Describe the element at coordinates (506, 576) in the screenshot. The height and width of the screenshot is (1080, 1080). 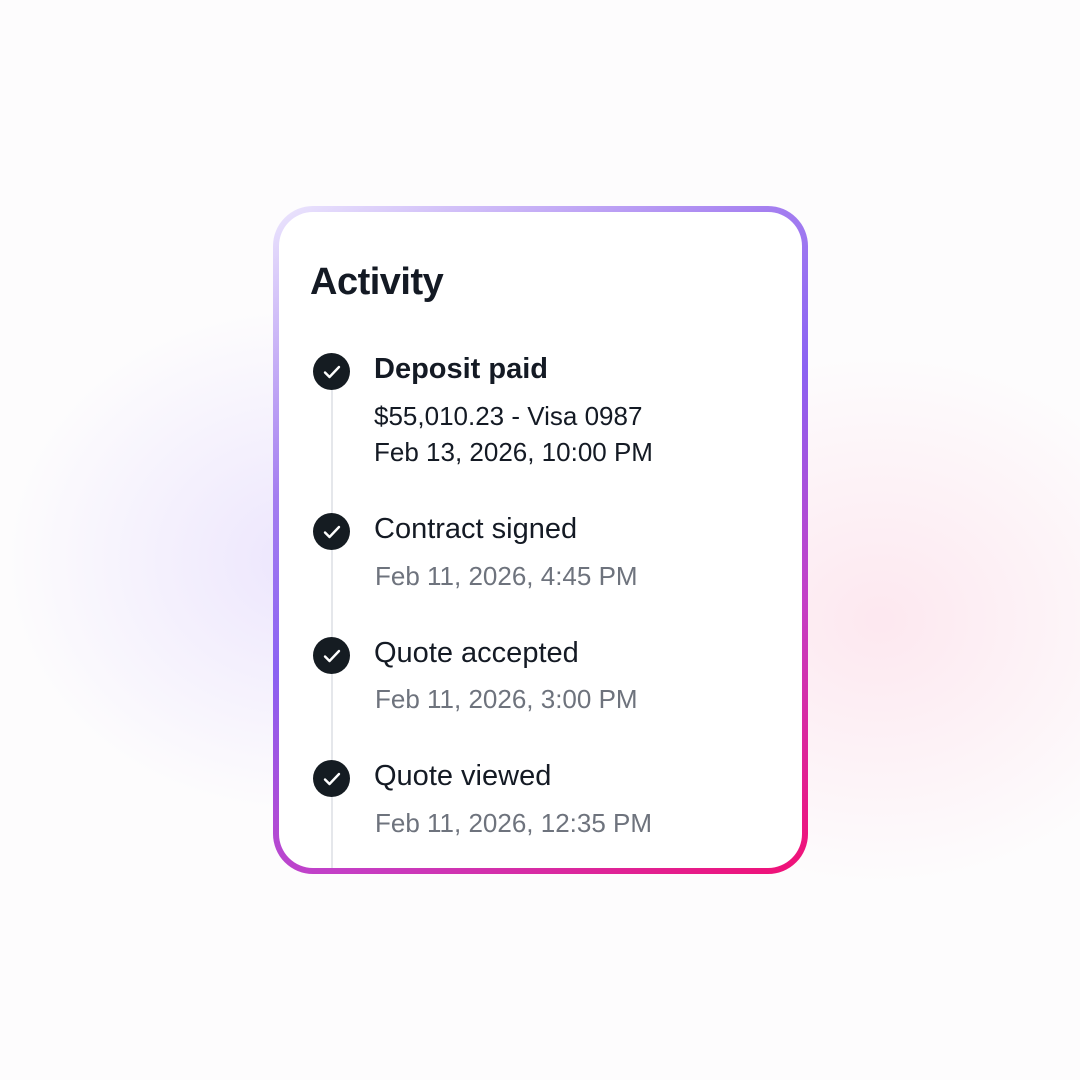
I see `event-timestamp: Feb 11, 2026, 4:45 PM` at that location.